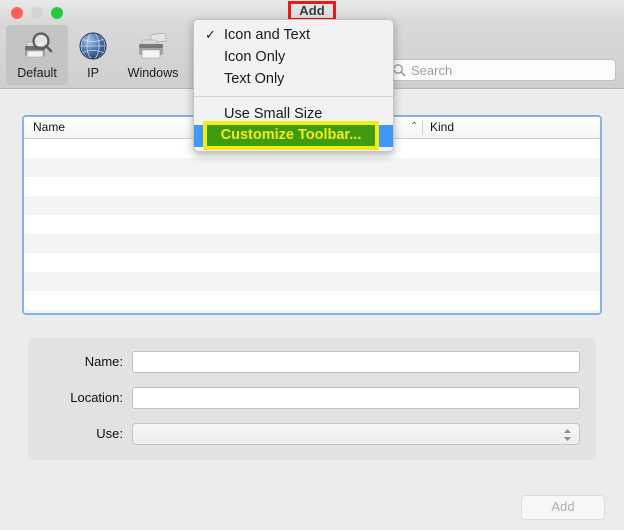 The height and width of the screenshot is (530, 624). What do you see at coordinates (356, 362) in the screenshot?
I see `name-input` at bounding box center [356, 362].